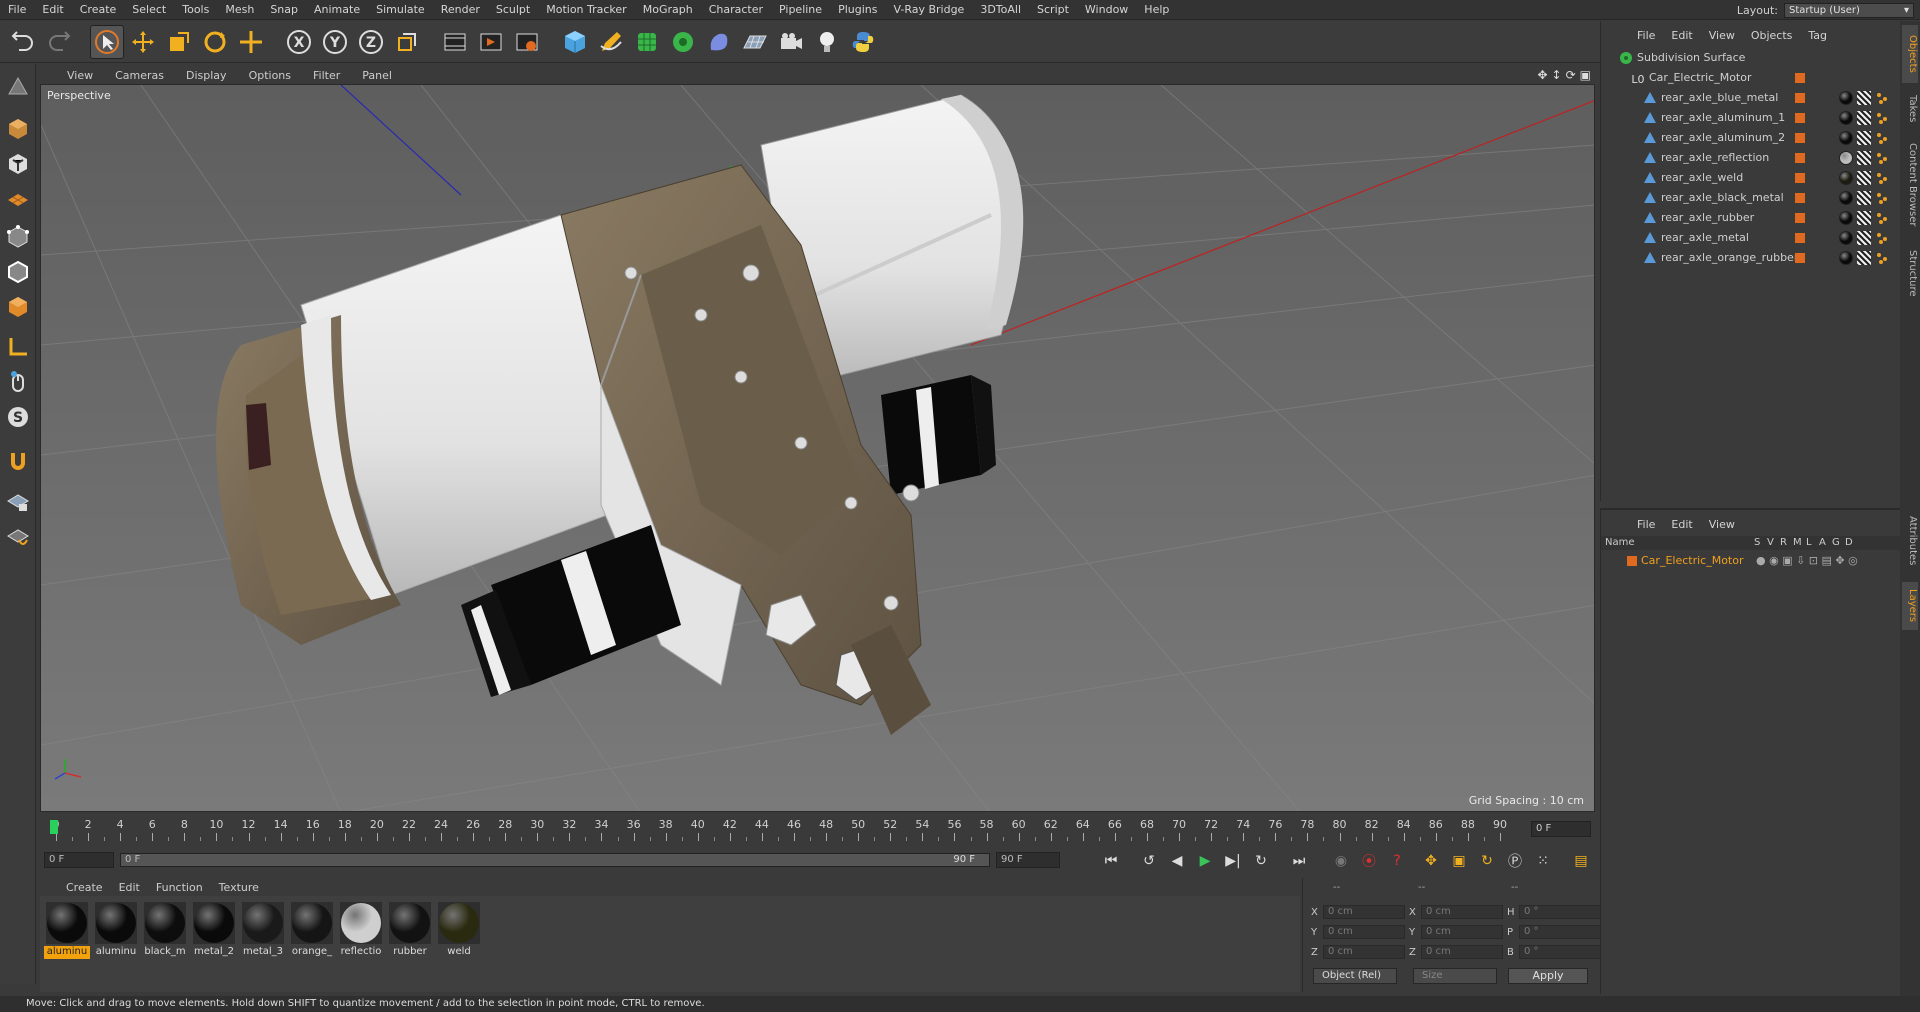 Image resolution: width=1920 pixels, height=1012 pixels. Describe the element at coordinates (1751, 138) in the screenshot. I see `object-row: rear_axle_aluminum_2` at that location.